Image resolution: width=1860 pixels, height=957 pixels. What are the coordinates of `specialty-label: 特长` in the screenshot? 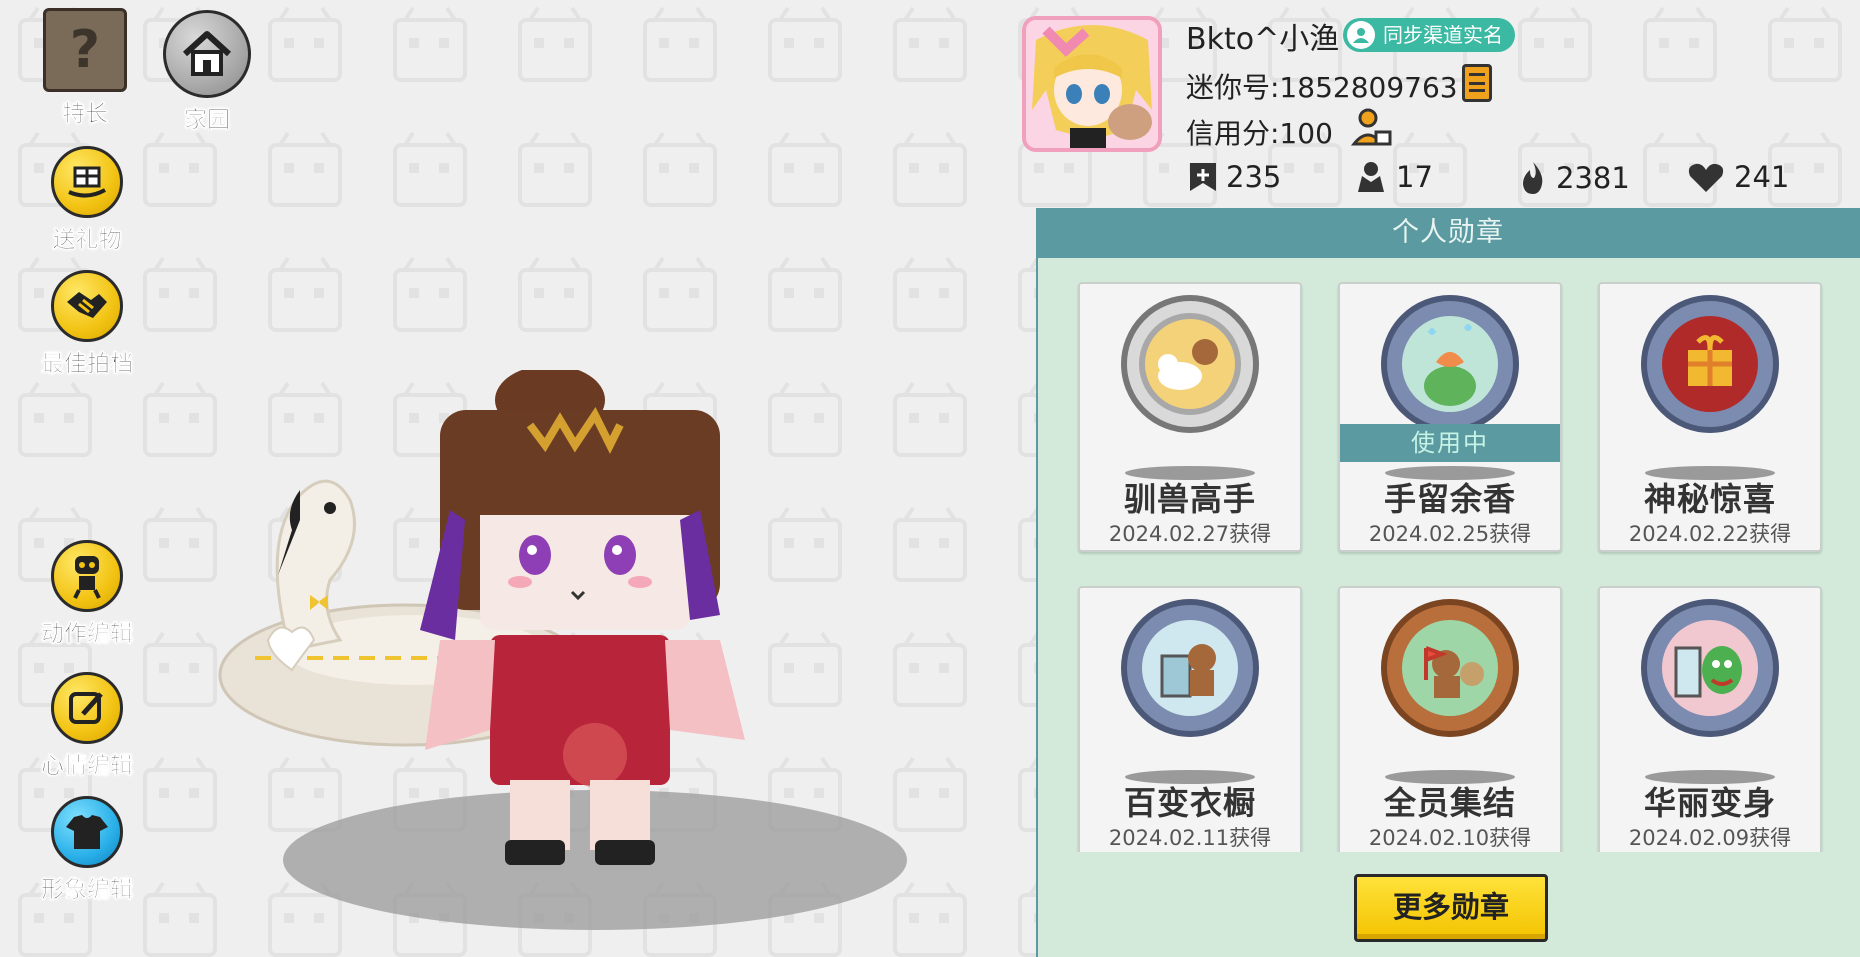 It's located at (85, 114).